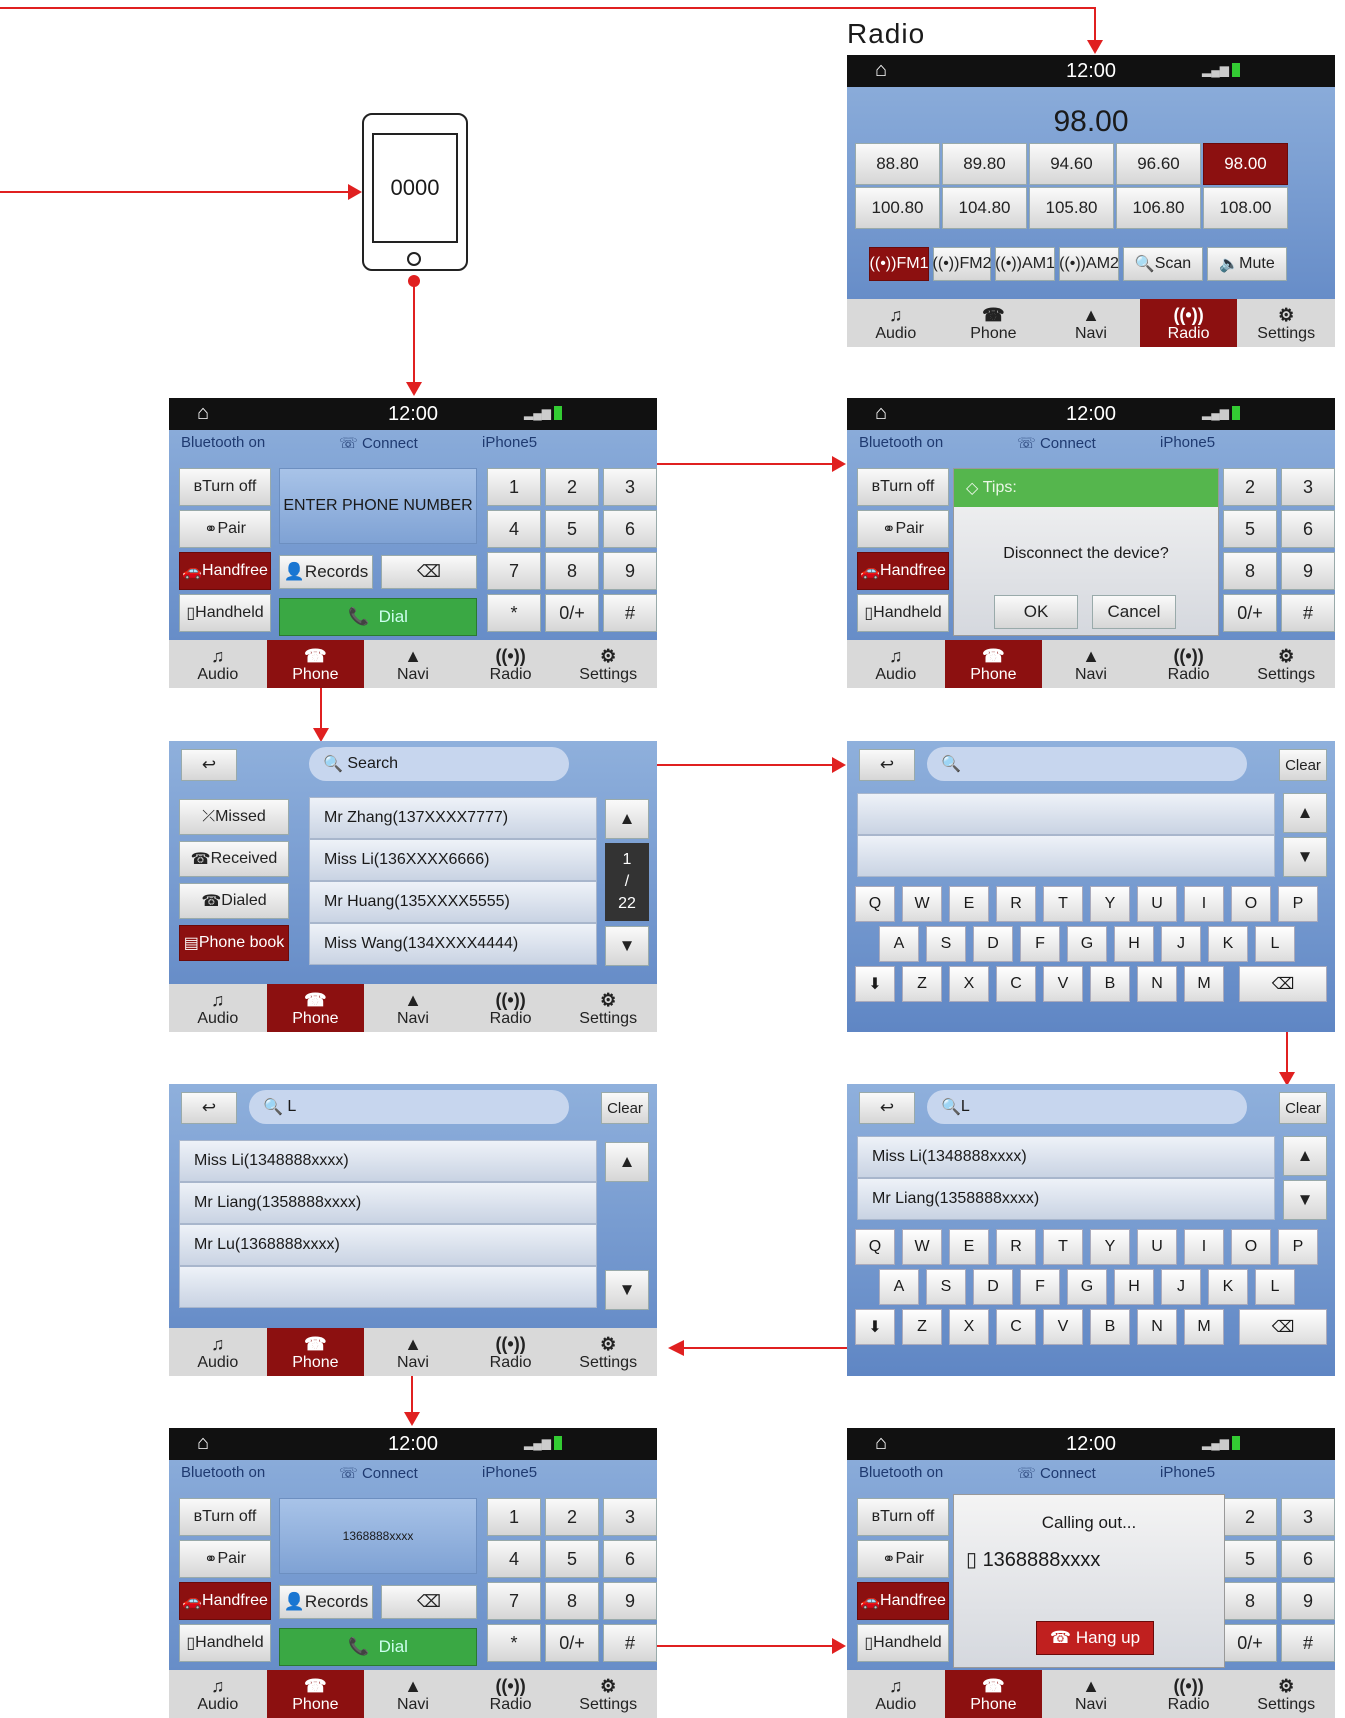 The height and width of the screenshot is (1718, 1345). Describe the element at coordinates (234, 859) in the screenshot. I see `tab-received: ☎ Received` at that location.